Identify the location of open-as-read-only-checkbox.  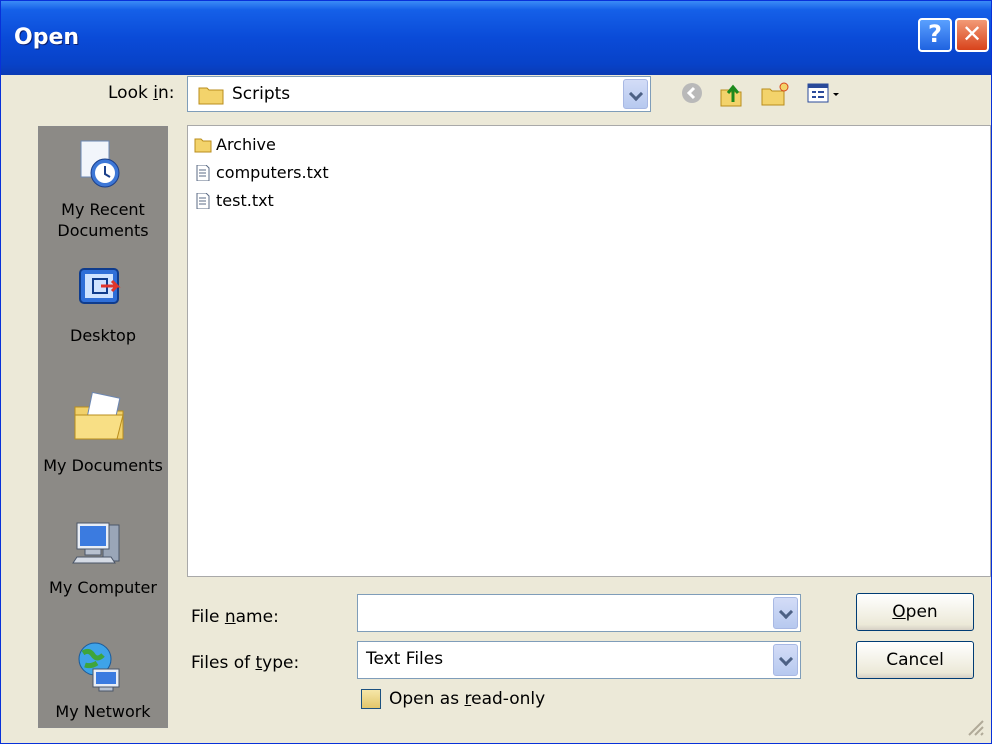
(371, 699).